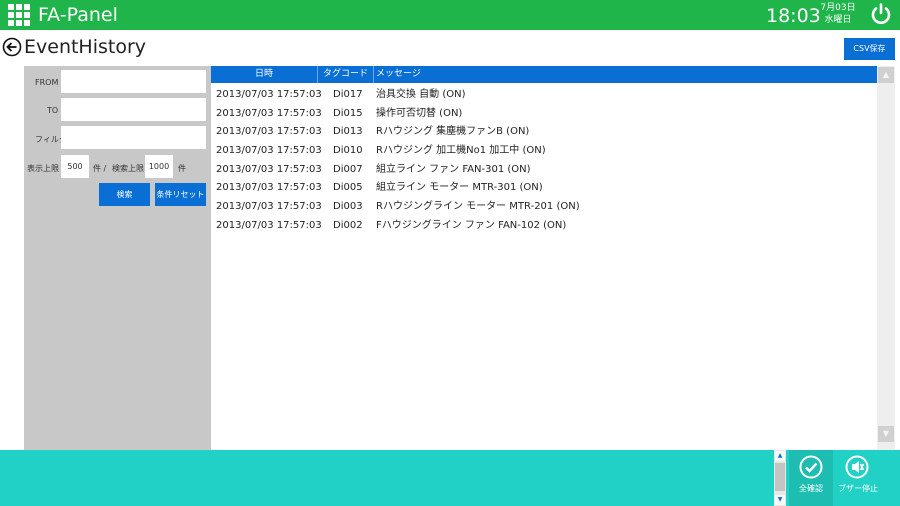 This screenshot has width=900, height=506. Describe the element at coordinates (453, 131) in the screenshot. I see `cell-message: Rハウジング 集塵機ファンB (ON)` at that location.